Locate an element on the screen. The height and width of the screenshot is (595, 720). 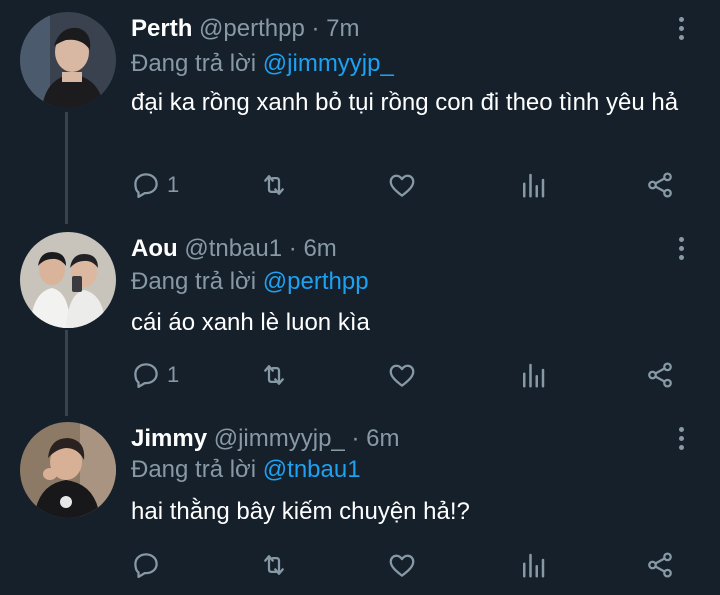
replying-to: Đang trả lời @tnbau1 is located at coordinates (246, 470).